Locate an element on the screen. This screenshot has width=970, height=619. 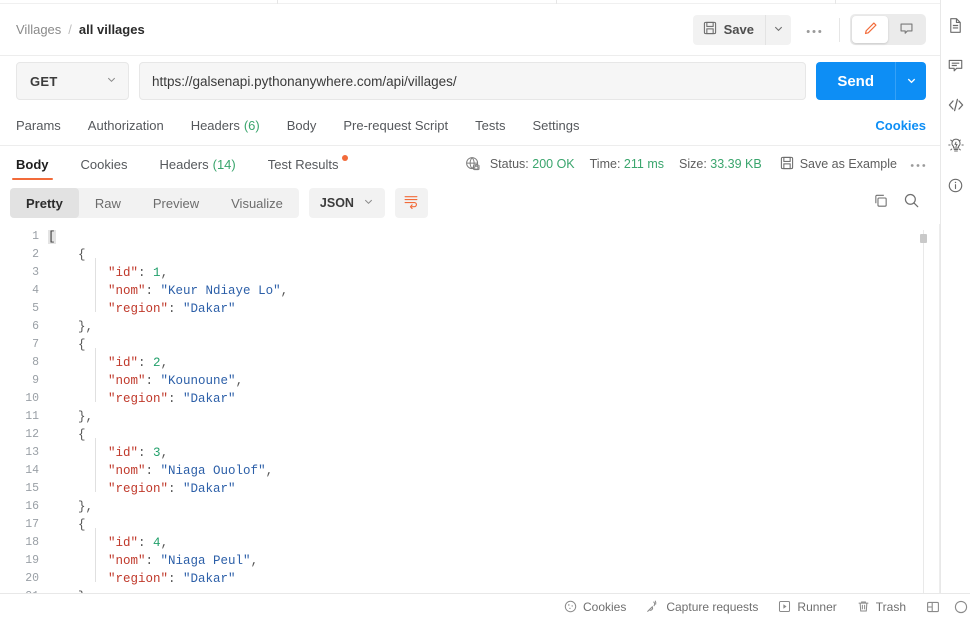
edit-mode-button is located at coordinates (870, 29).